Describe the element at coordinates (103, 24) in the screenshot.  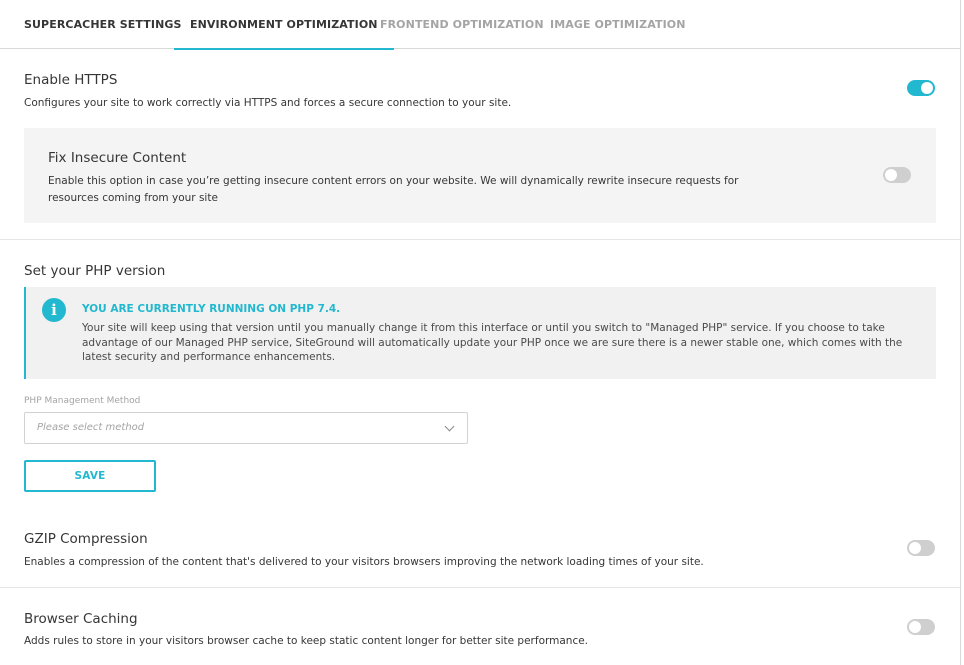
I see `tab-supercacher-settings: SUPERCACHER SETTINGS` at that location.